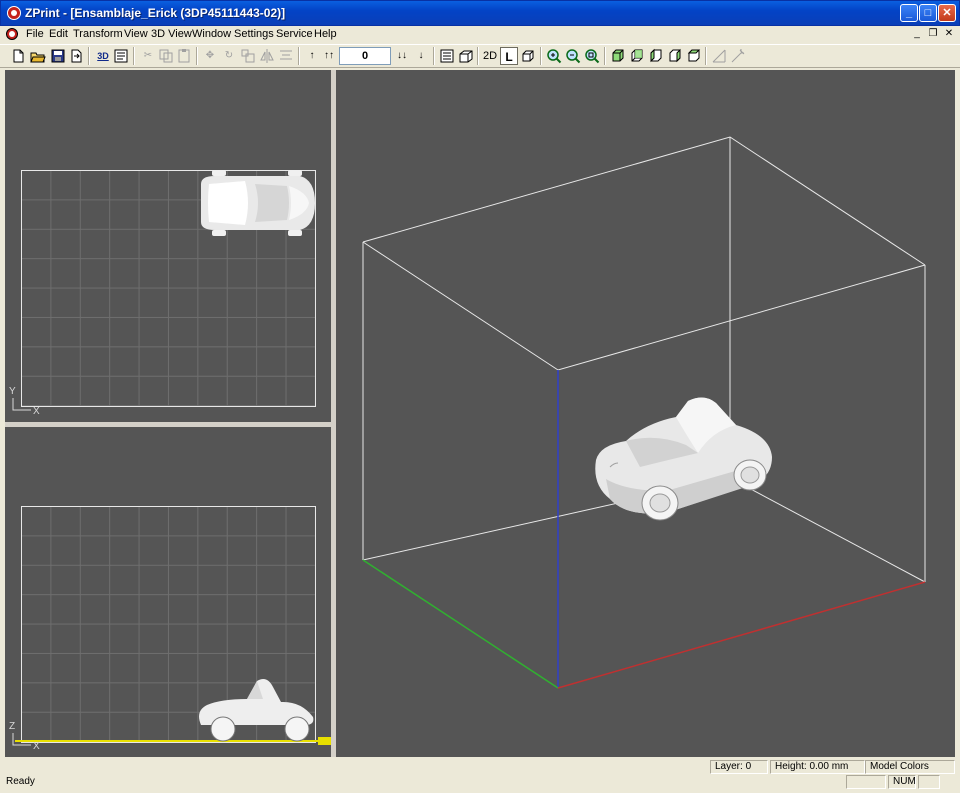 This screenshot has width=960, height=793. I want to click on menu-3d-view: 3D View, so click(171, 34).